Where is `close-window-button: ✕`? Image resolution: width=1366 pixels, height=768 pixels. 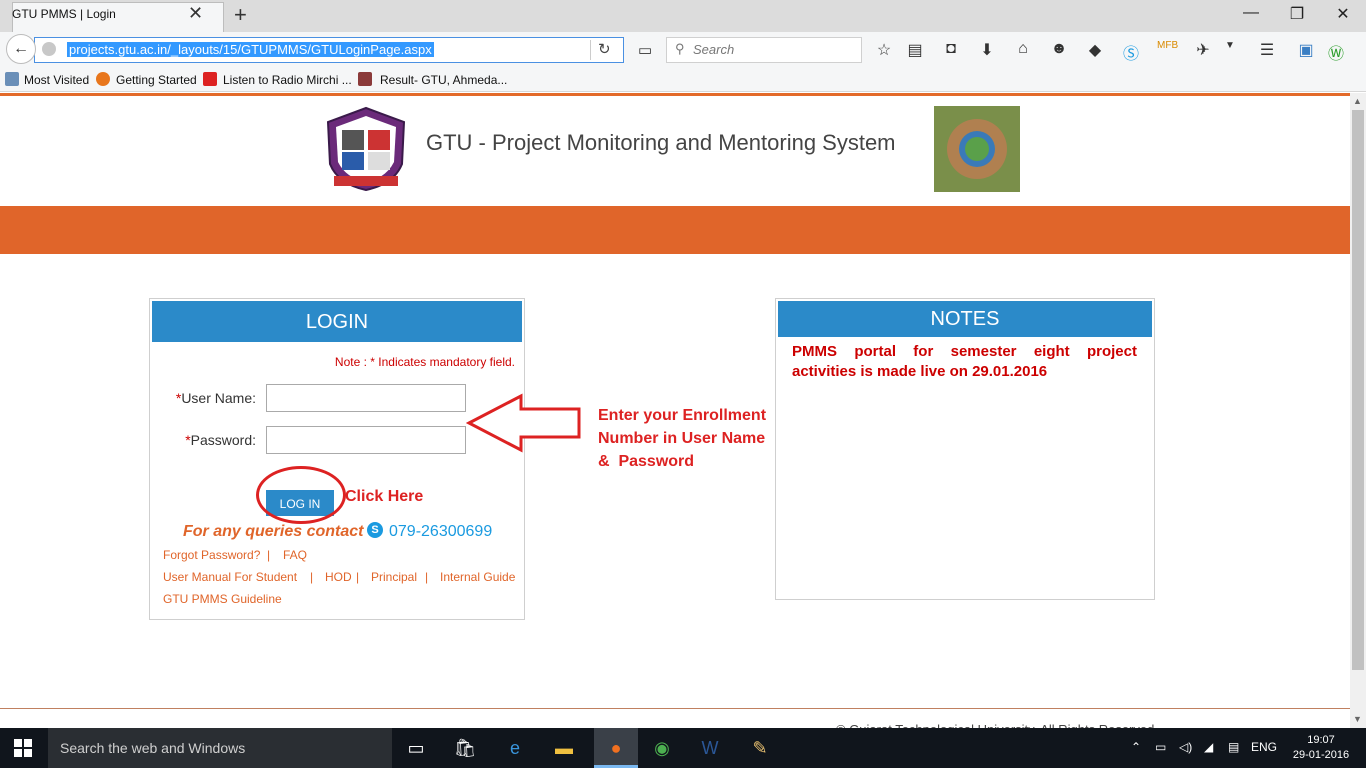 close-window-button: ✕ is located at coordinates (1343, 14).